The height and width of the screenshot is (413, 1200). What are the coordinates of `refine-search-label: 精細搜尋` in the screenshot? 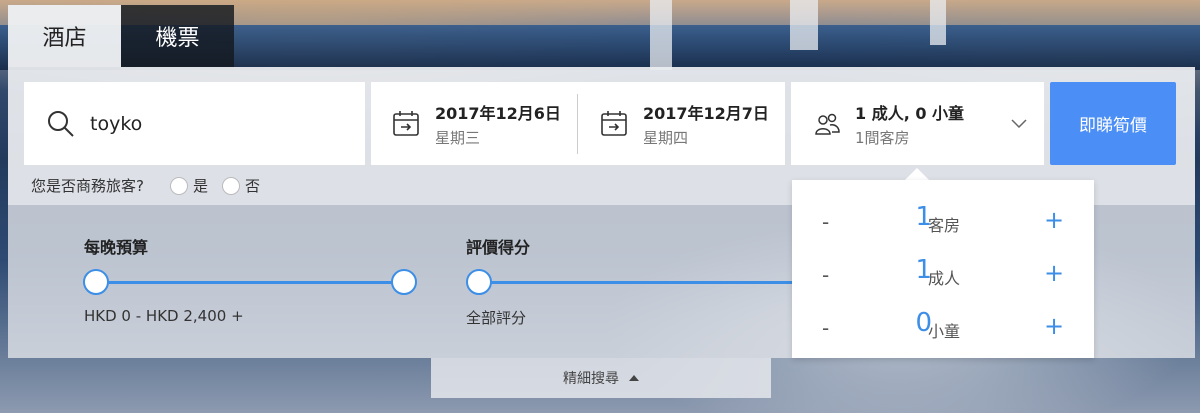 It's located at (591, 379).